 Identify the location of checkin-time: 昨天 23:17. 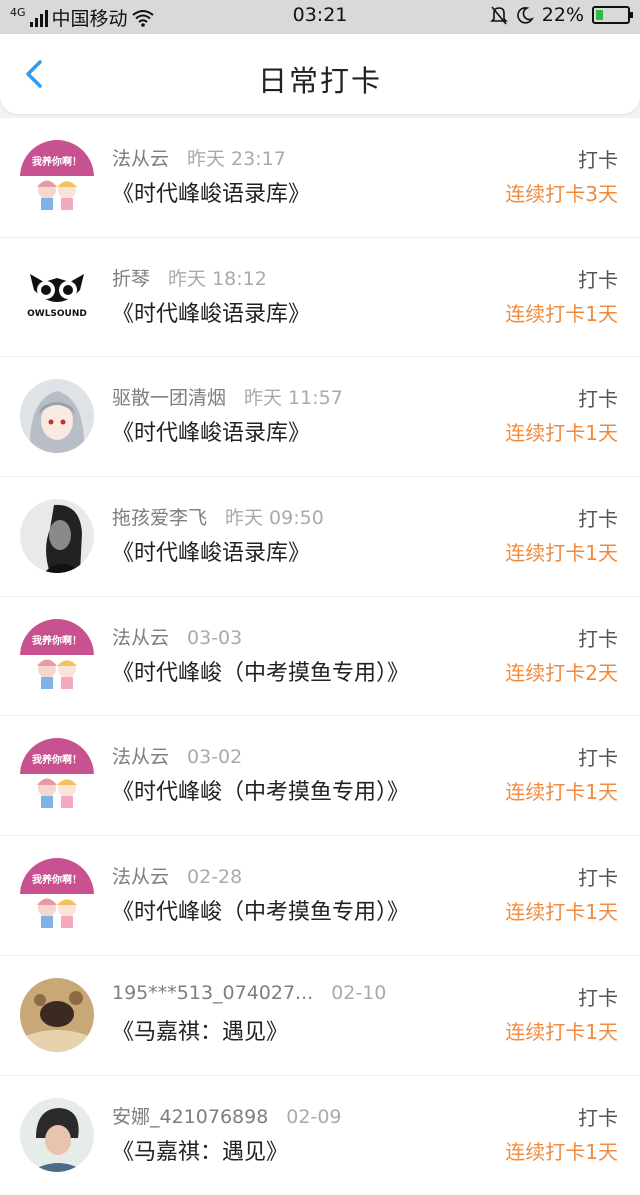
(236, 159).